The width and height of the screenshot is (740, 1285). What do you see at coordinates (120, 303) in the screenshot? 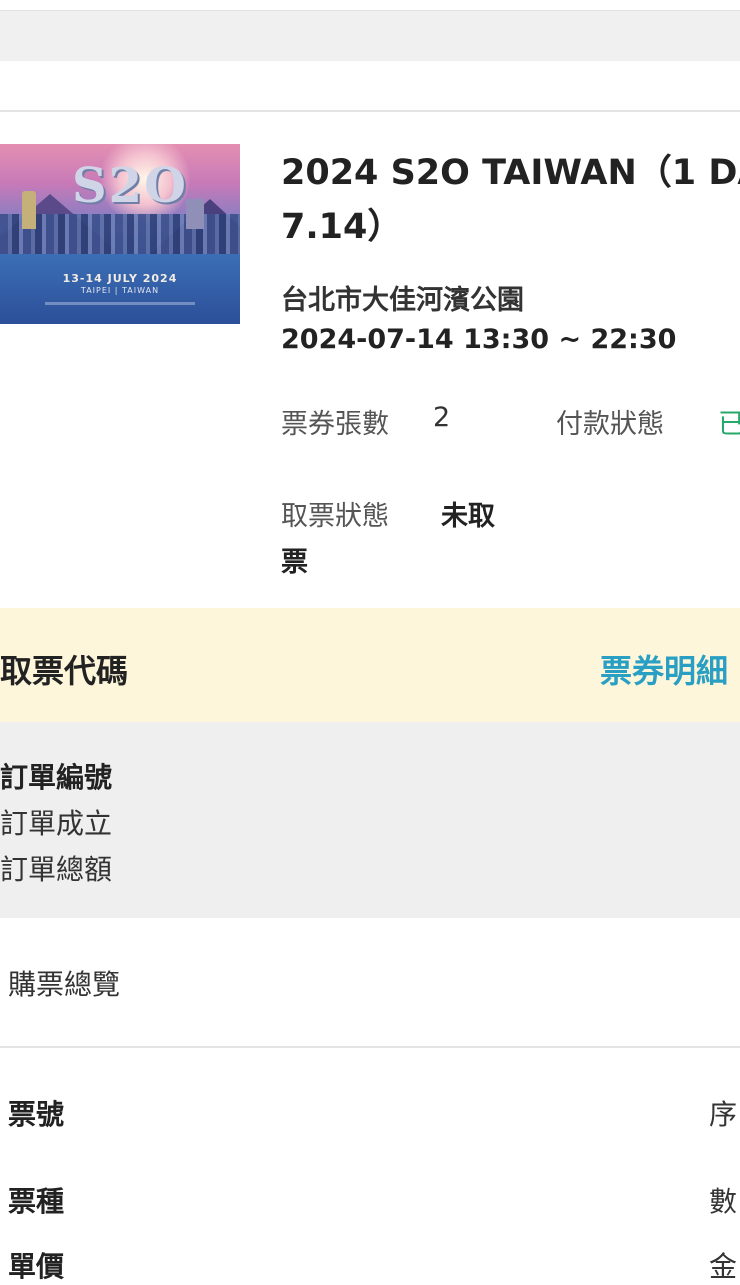
I see `poster-fine-print` at bounding box center [120, 303].